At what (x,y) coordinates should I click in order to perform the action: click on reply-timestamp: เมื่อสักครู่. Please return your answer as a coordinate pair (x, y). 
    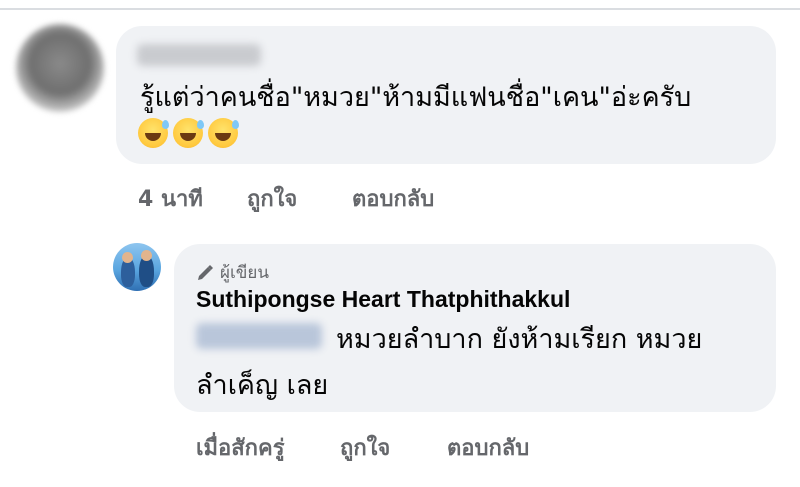
    Looking at the image, I should click on (240, 447).